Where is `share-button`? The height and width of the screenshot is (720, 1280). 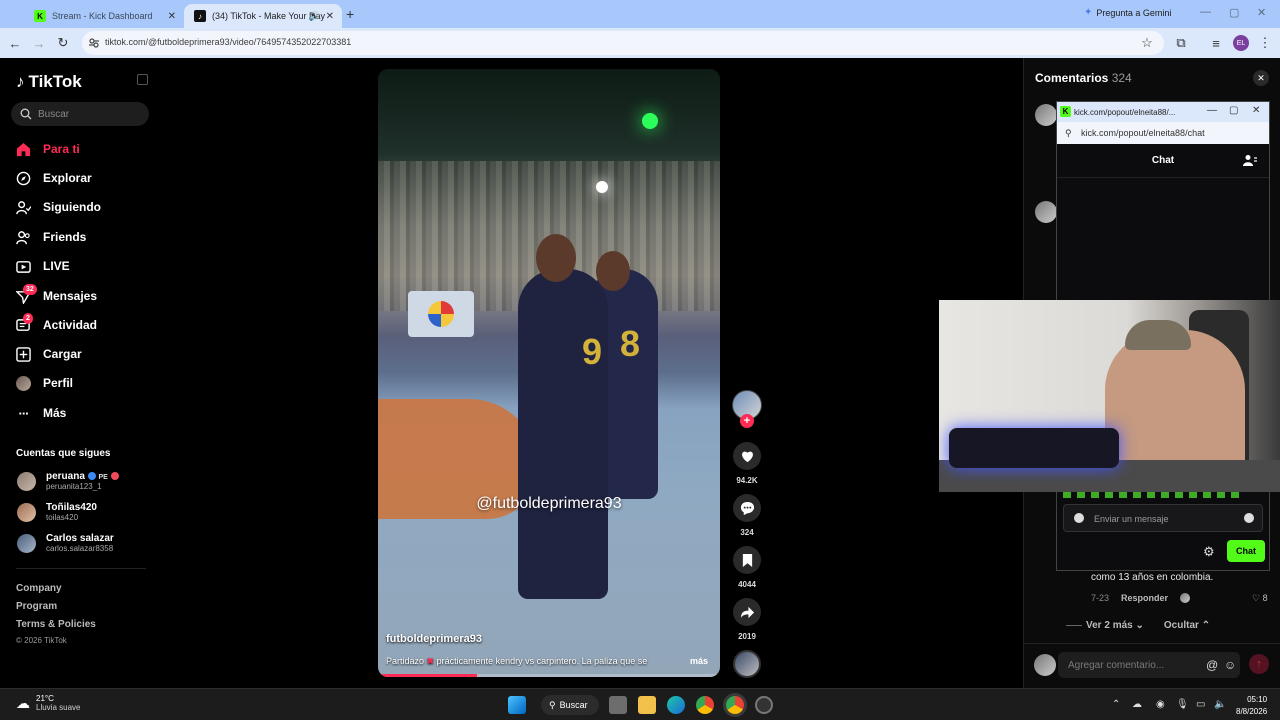 share-button is located at coordinates (747, 612).